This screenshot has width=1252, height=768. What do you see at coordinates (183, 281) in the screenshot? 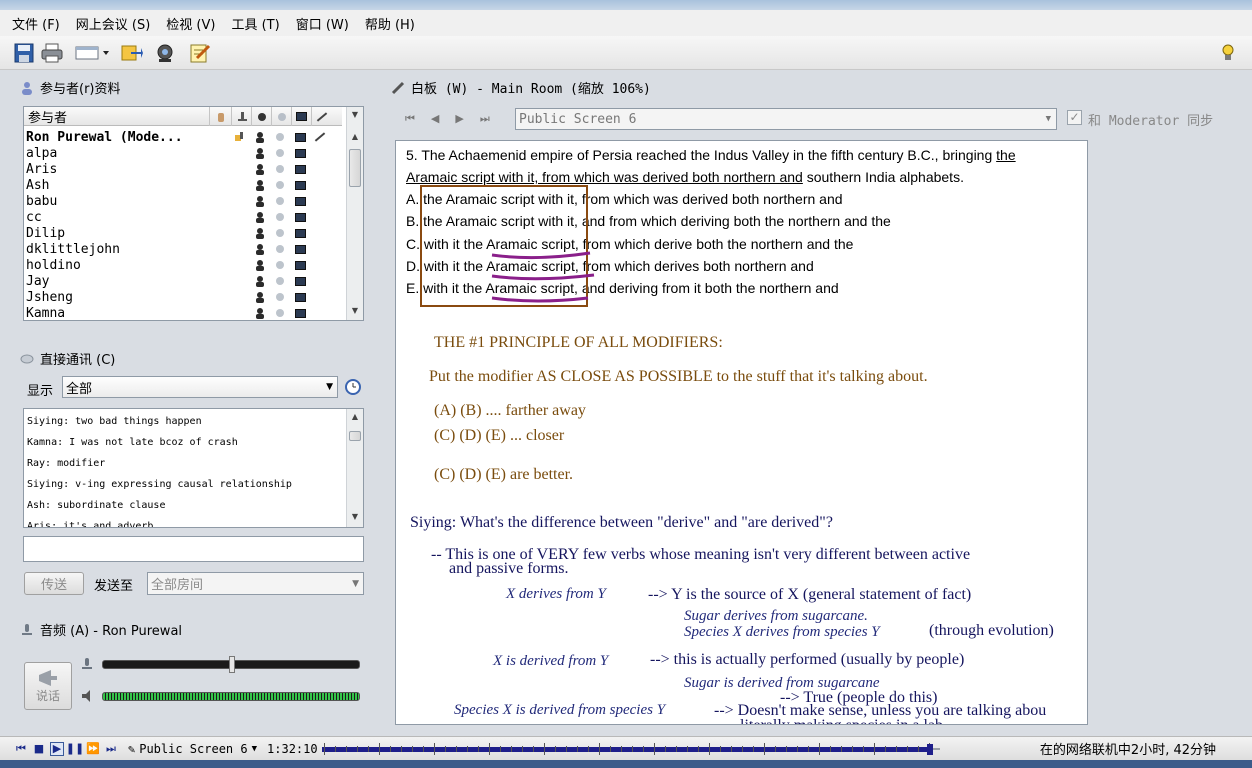
I see `participant-row: Jay` at bounding box center [183, 281].